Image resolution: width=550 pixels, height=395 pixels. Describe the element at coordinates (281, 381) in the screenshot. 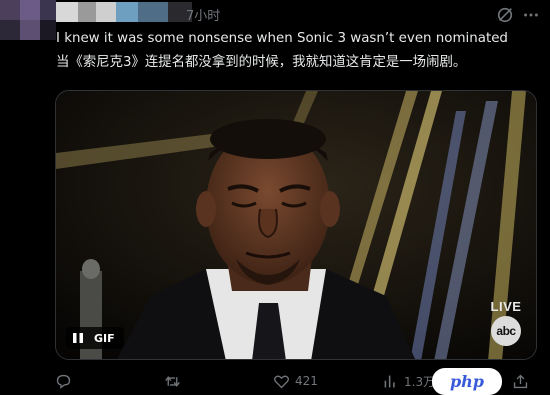

I see `heart-icon` at that location.